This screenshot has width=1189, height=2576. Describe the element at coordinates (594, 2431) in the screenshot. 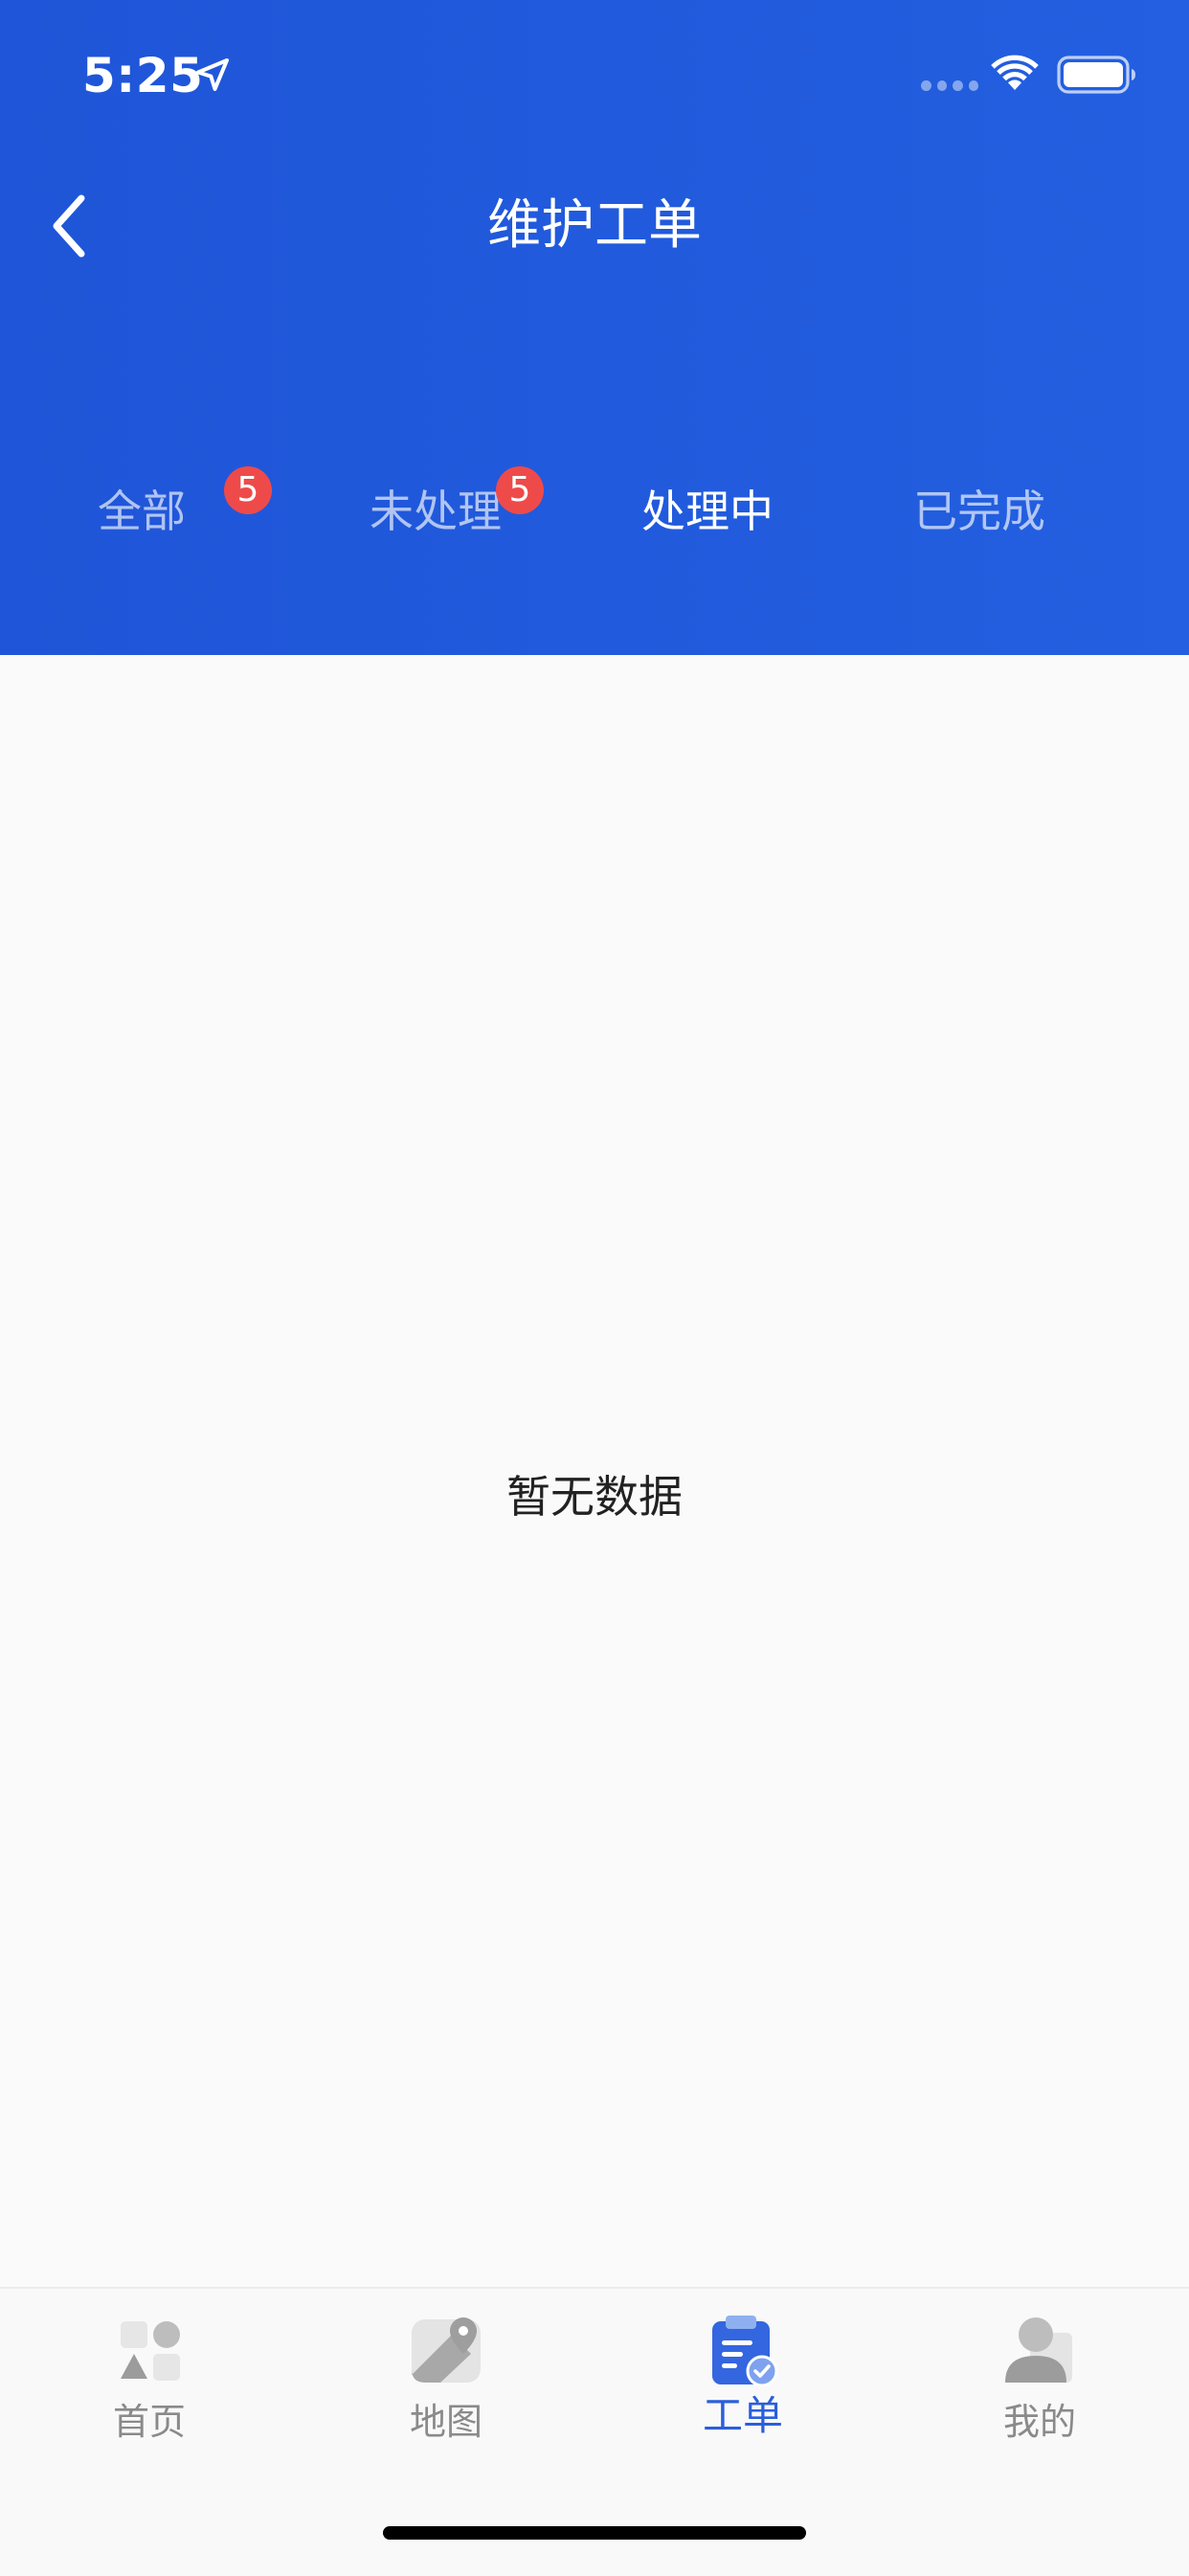

I see `bottom-tab-bar: 首页 地图 工单 我的` at that location.